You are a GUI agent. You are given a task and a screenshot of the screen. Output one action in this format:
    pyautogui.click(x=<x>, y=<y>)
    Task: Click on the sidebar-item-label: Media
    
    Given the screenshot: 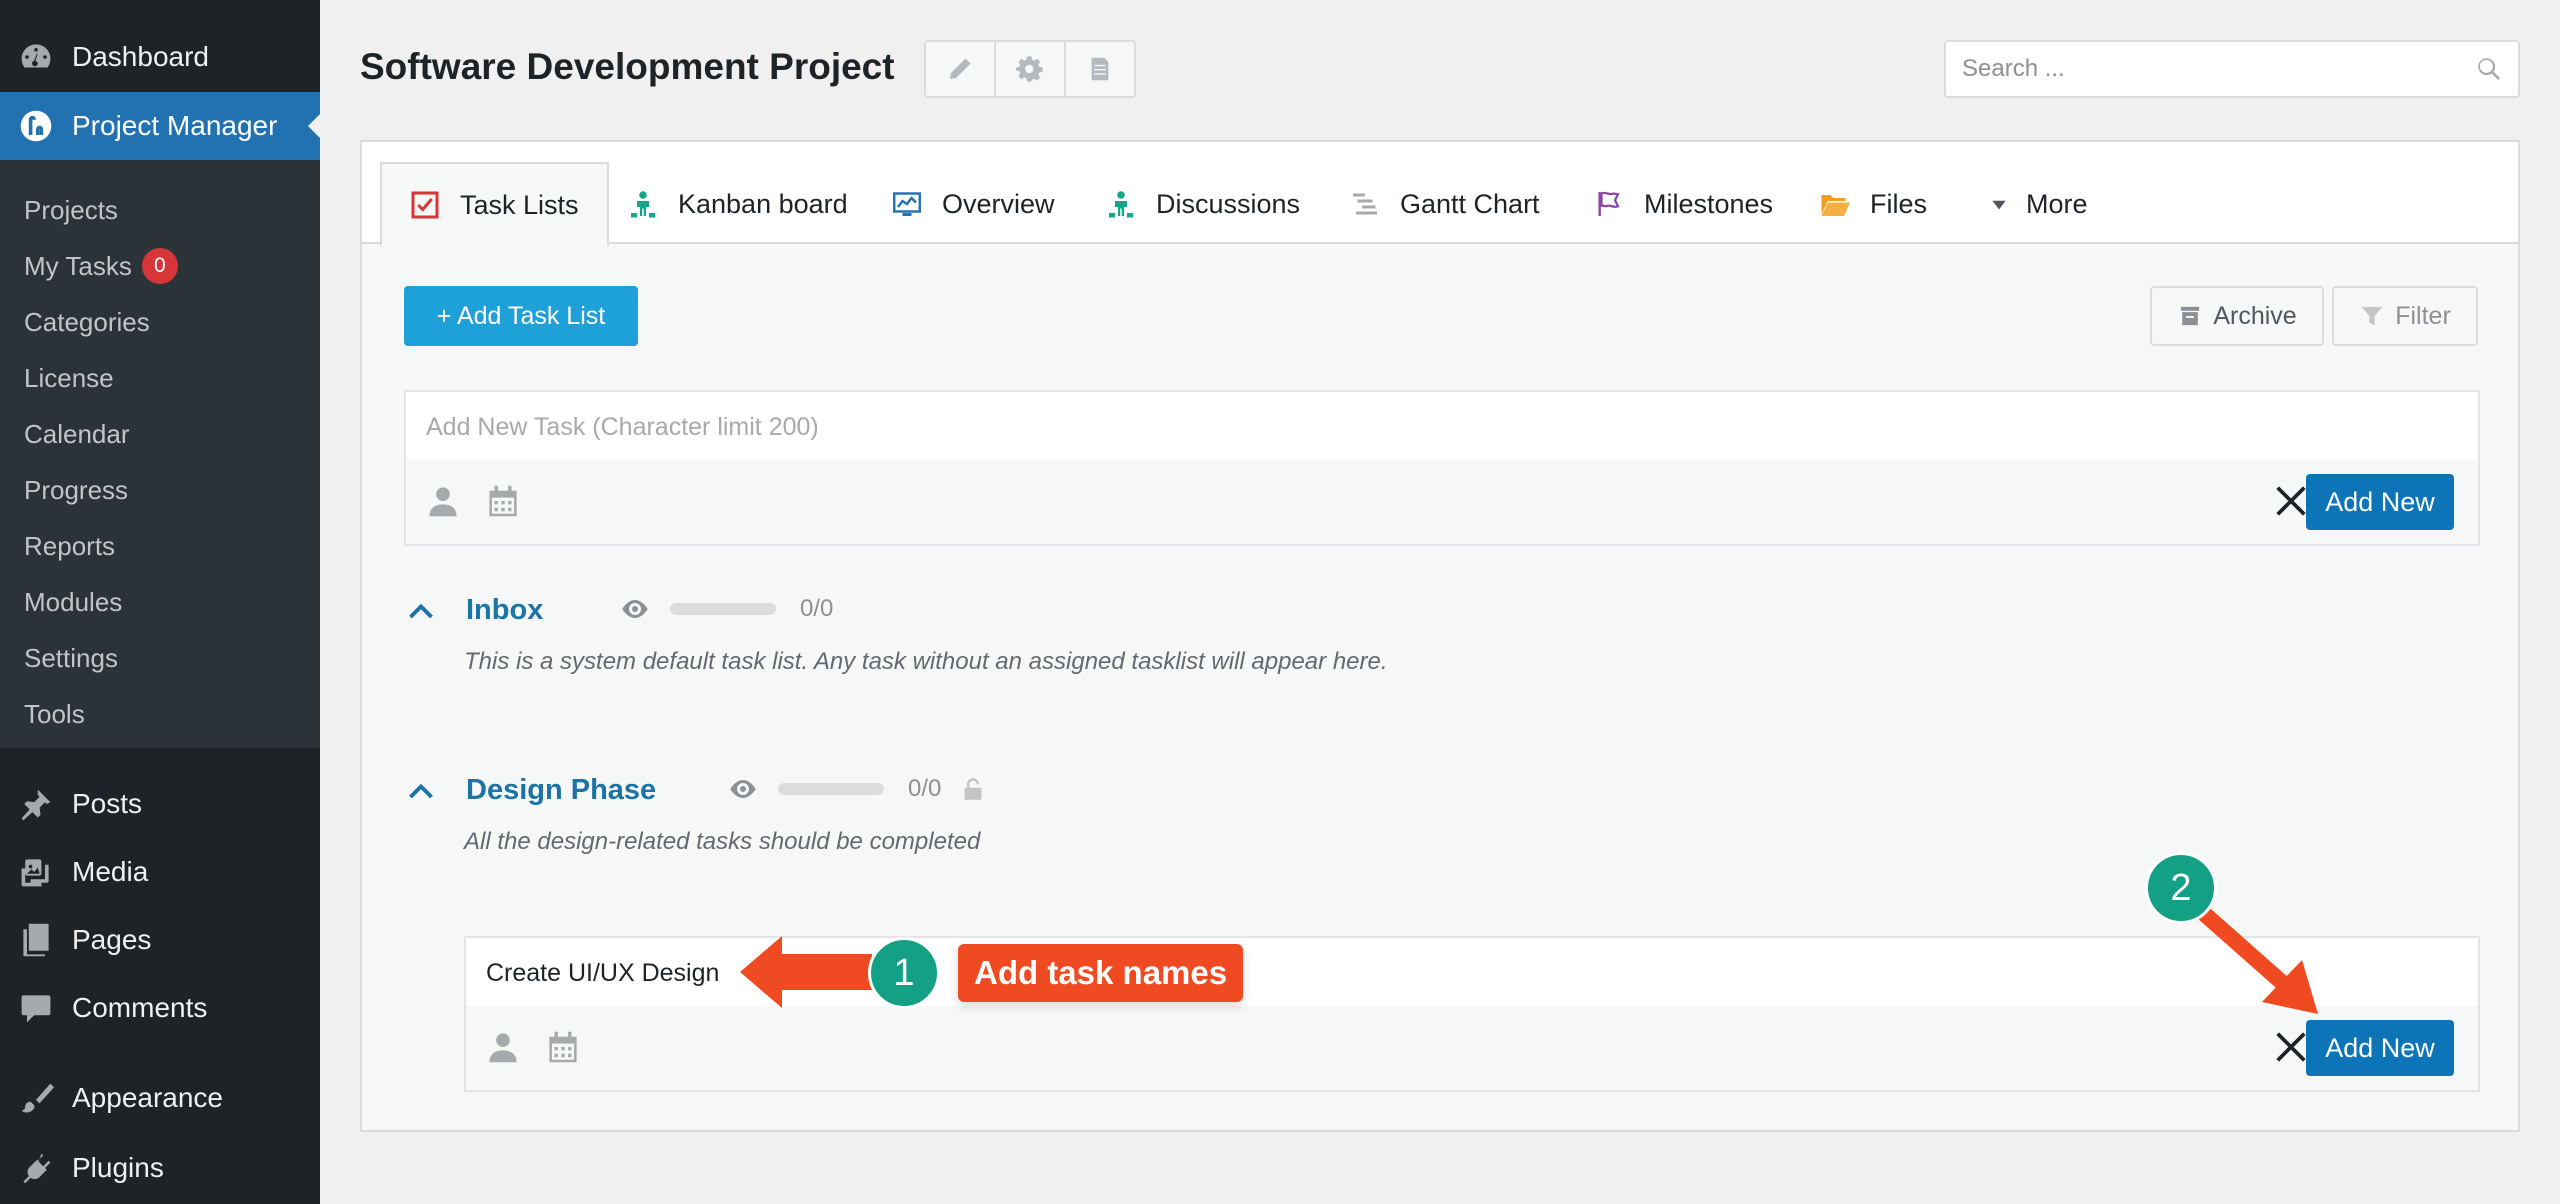 What is the action you would take?
    pyautogui.click(x=110, y=871)
    